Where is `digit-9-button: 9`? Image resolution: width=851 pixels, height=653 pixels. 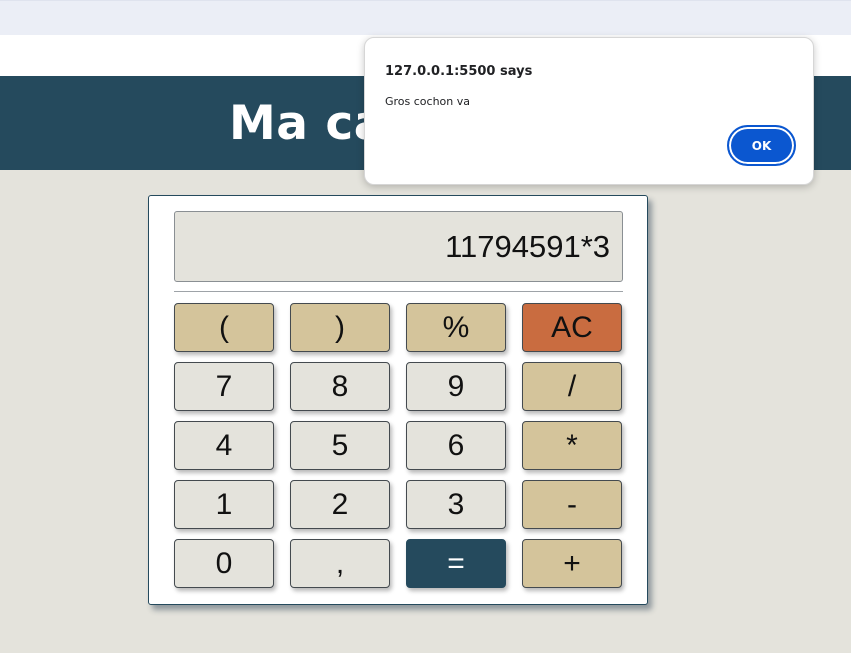
digit-9-button: 9 is located at coordinates (456, 386).